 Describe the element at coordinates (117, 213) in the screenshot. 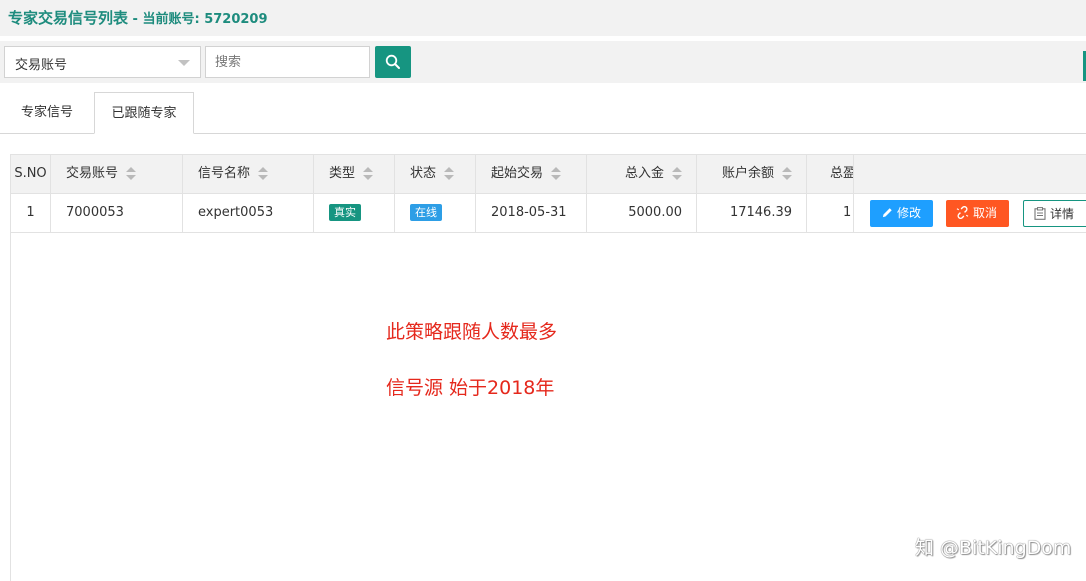

I see `cell-account: 7000053` at that location.